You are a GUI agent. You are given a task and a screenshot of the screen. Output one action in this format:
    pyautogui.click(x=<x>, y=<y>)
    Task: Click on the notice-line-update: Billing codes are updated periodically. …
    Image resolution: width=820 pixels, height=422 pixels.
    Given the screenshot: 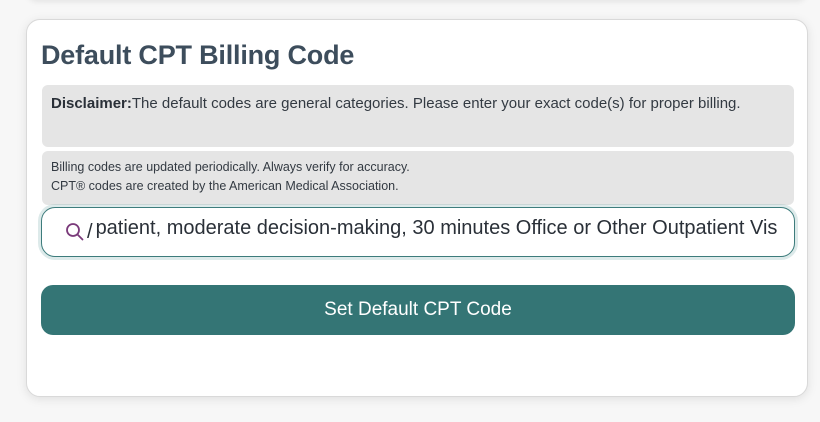 What is the action you would take?
    pyautogui.click(x=230, y=167)
    